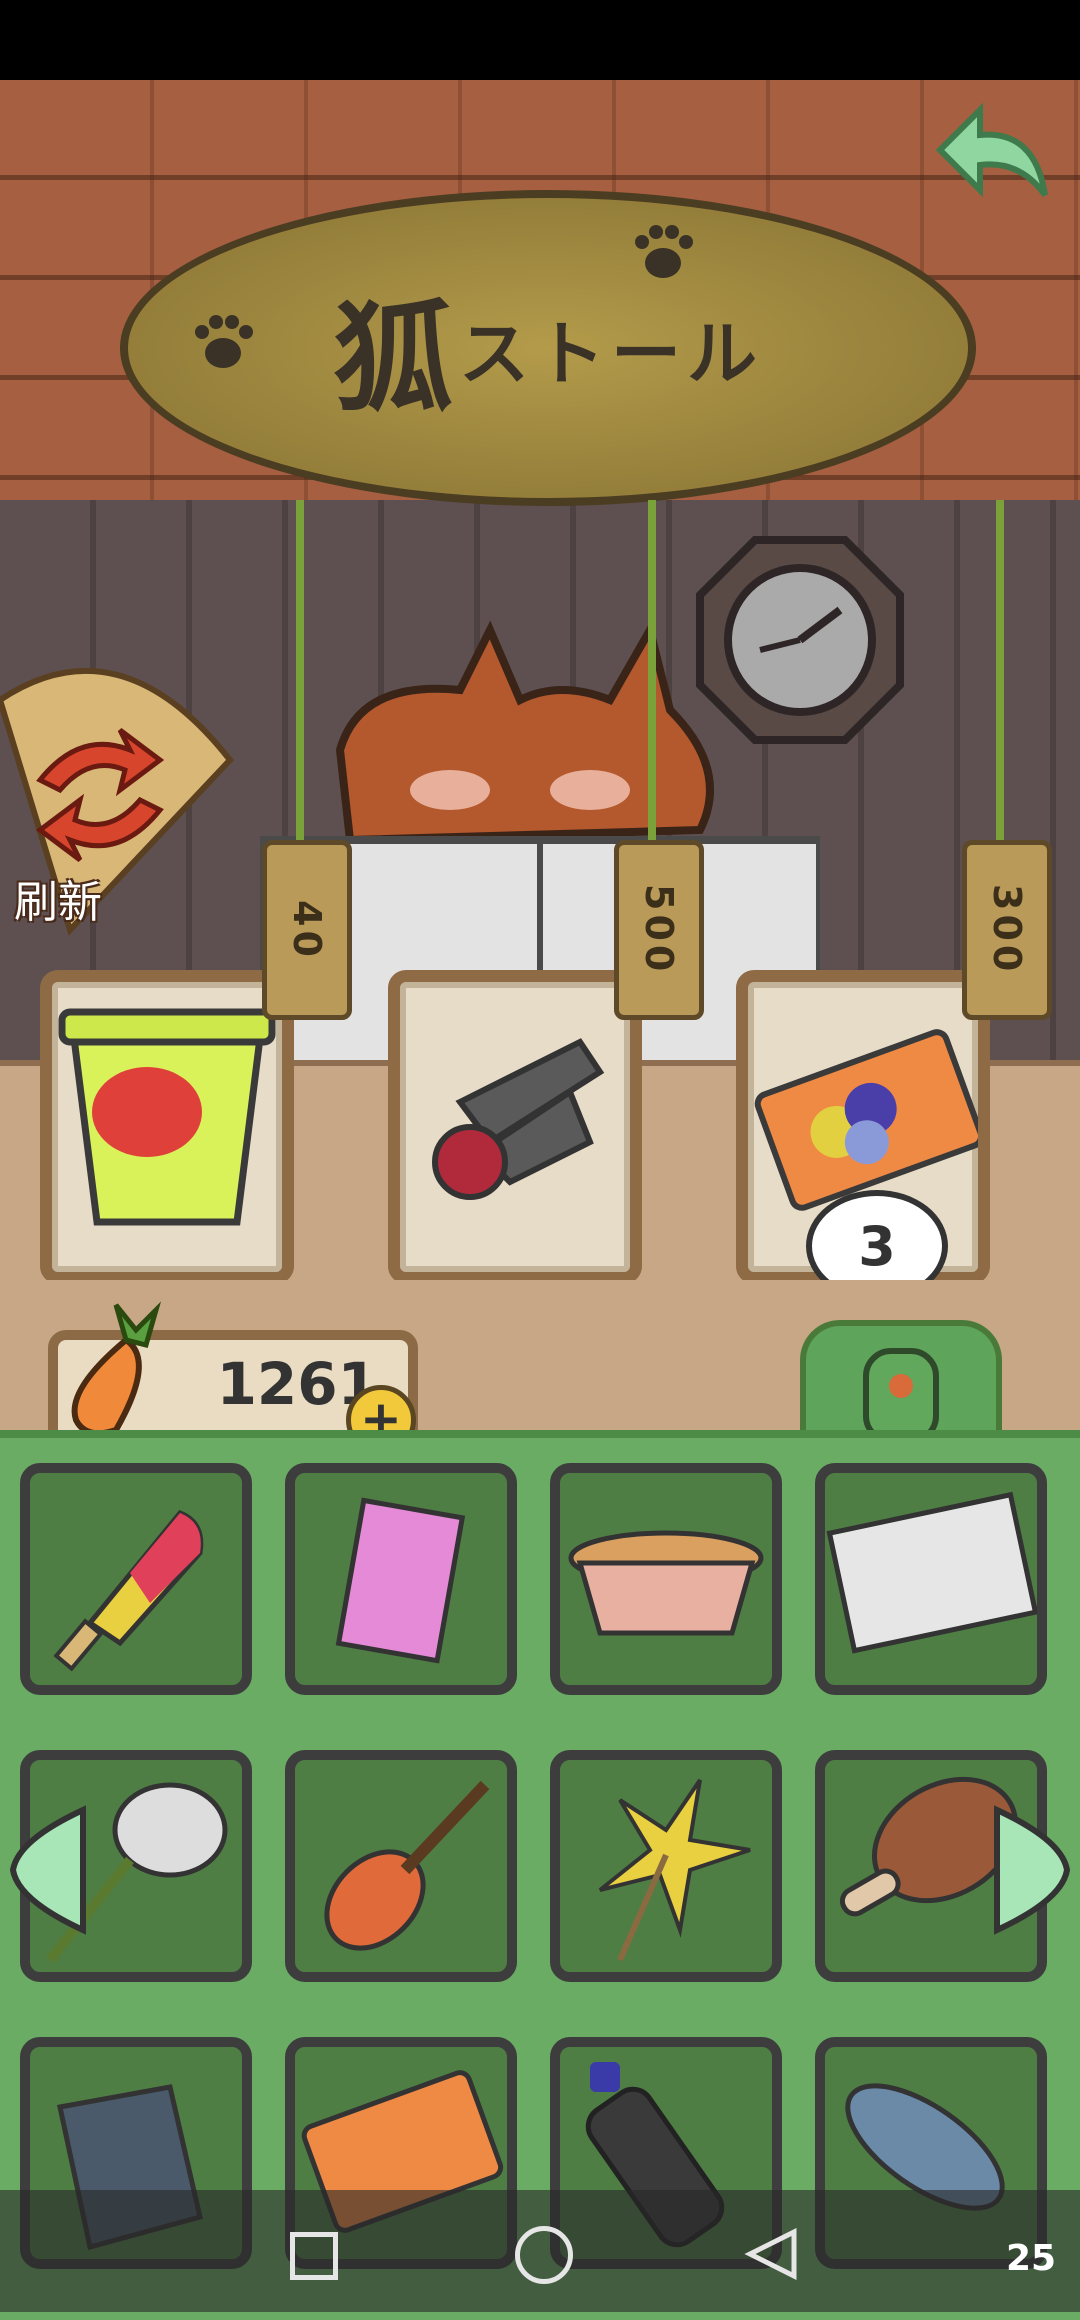 The image size is (1080, 2320). I want to click on refresh-label: 刷新, so click(58, 898).